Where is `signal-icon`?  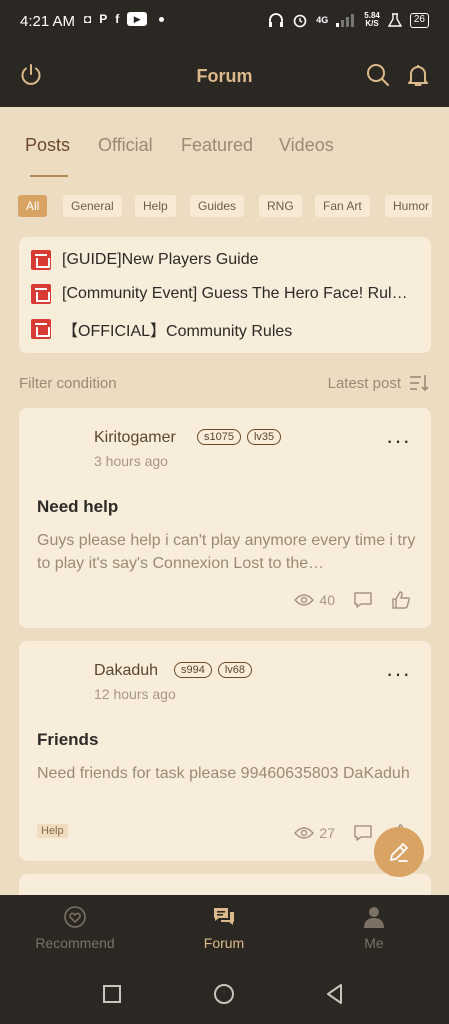 signal-icon is located at coordinates (345, 20).